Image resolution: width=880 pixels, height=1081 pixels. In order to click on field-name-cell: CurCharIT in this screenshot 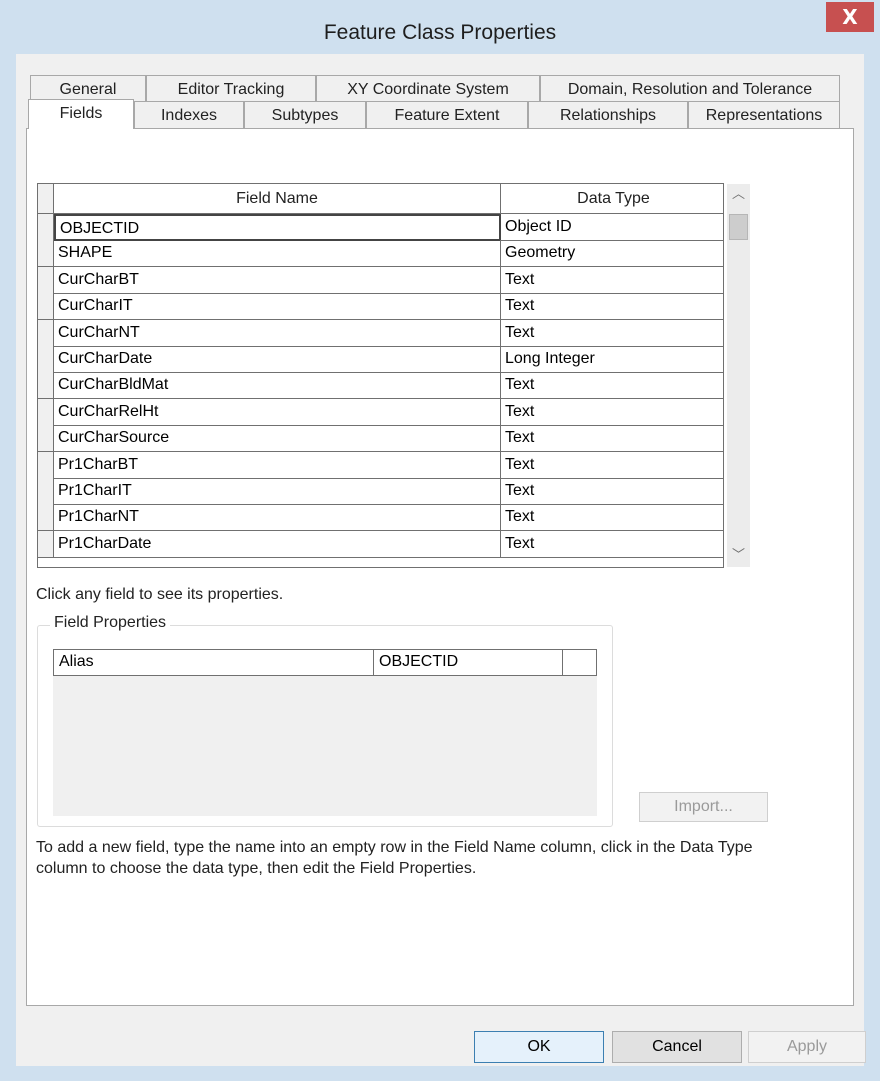, I will do `click(277, 306)`.